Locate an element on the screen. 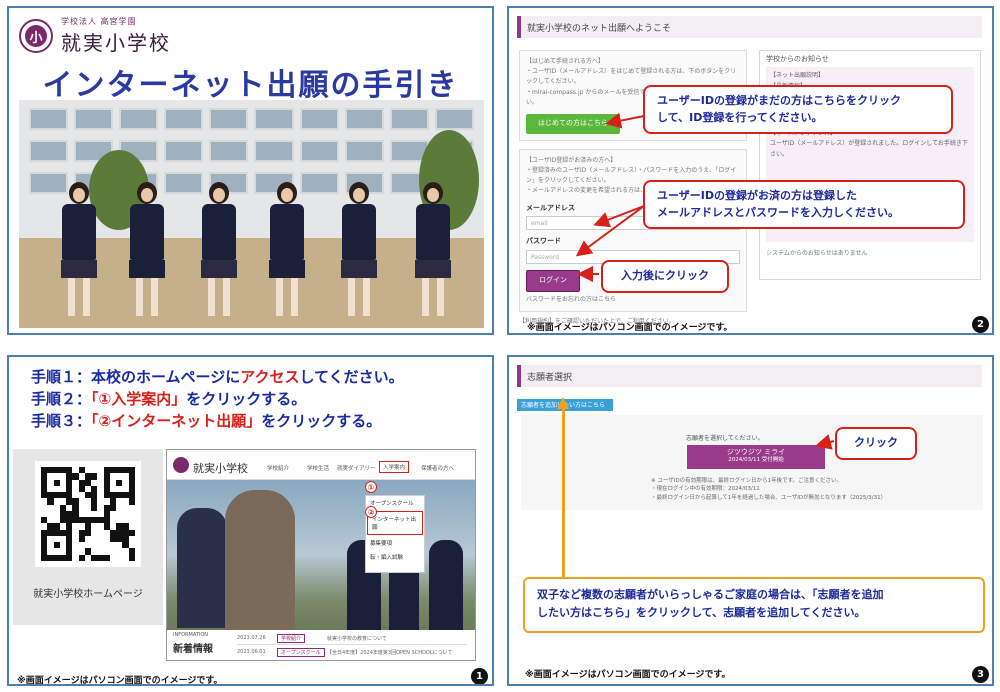  applicant-page-header: 志願者選択 is located at coordinates (749, 376).